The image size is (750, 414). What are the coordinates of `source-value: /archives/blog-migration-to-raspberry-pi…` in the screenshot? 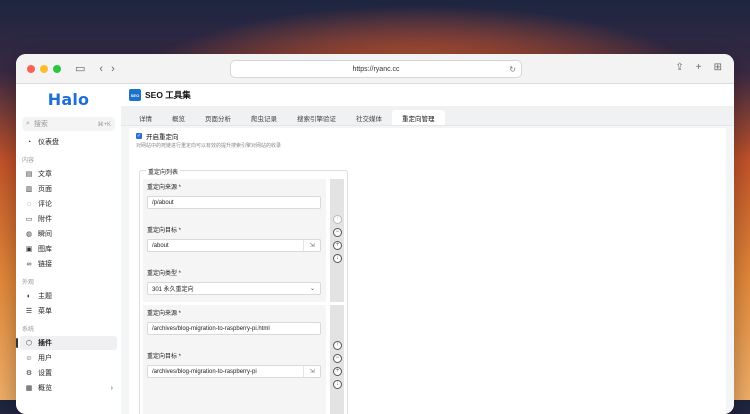 It's located at (211, 328).